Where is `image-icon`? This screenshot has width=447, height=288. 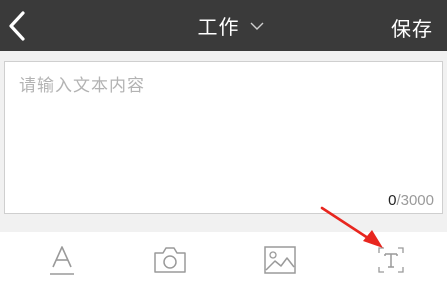
image-icon is located at coordinates (280, 260).